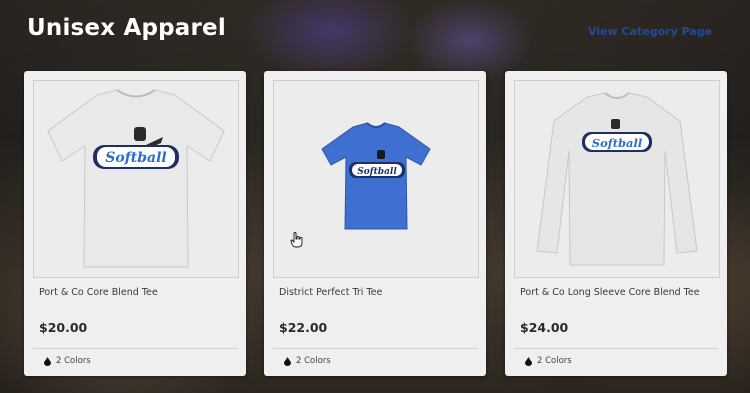  What do you see at coordinates (297, 240) in the screenshot?
I see `hand-cursor-icon` at bounding box center [297, 240].